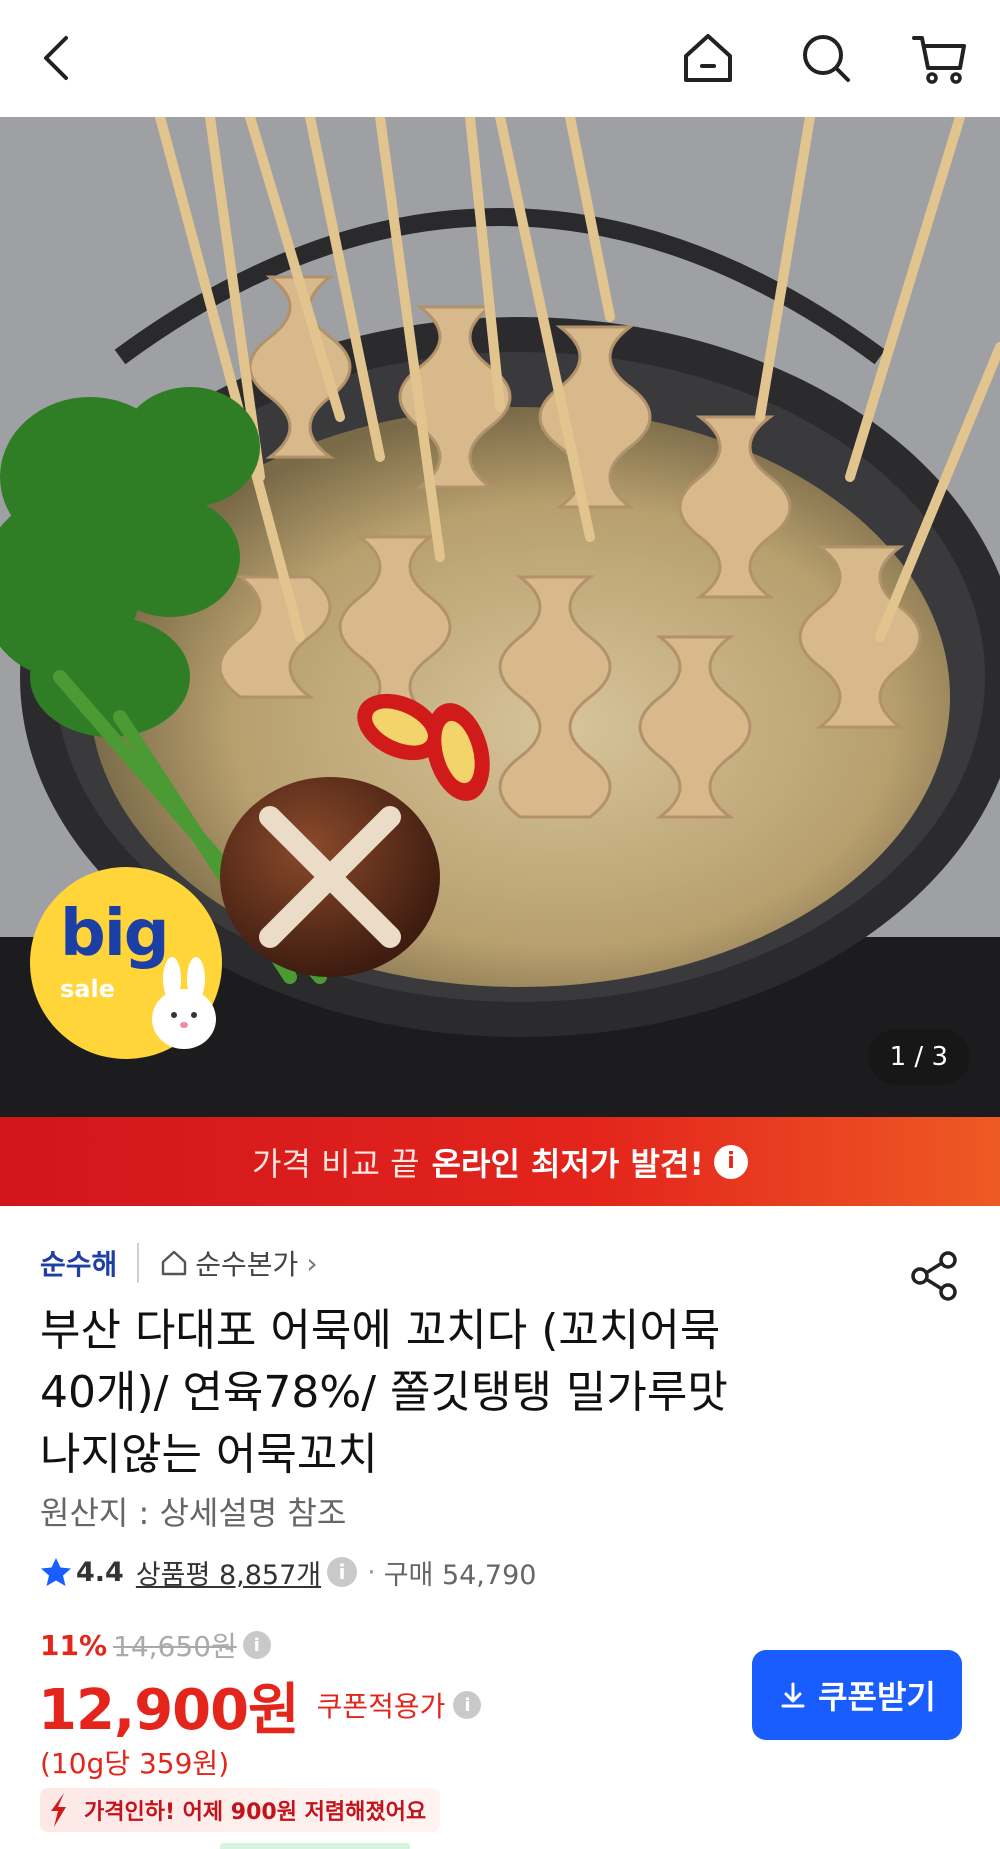 This screenshot has height=1849, width=1000. I want to click on home-icon, so click(708, 58).